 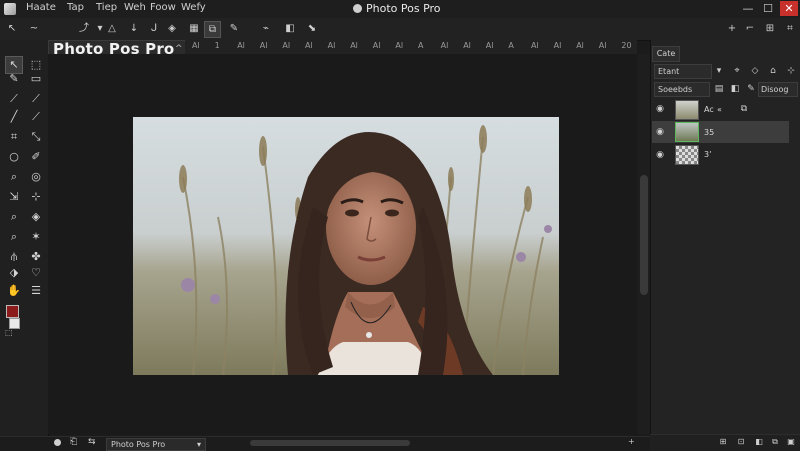 I want to click on wand-icon: ⌁, so click(x=266, y=29).